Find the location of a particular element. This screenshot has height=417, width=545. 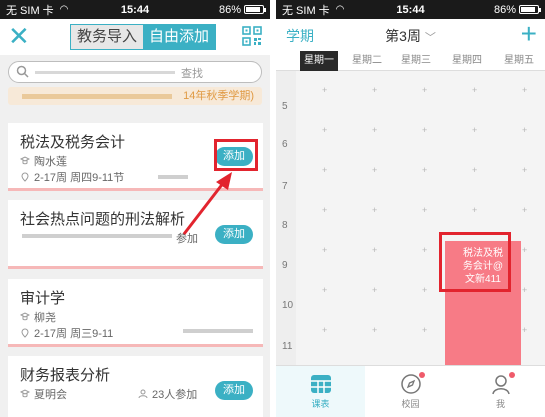

search-input: 查找 is located at coordinates (135, 72).